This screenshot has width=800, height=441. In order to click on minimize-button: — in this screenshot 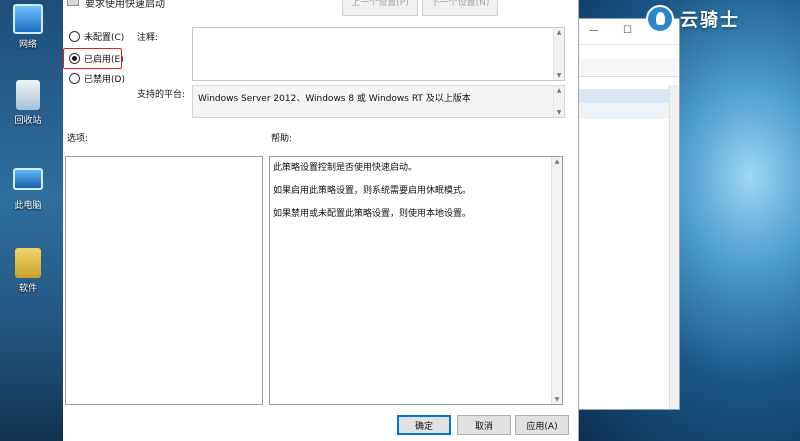, I will do `click(594, 30)`.